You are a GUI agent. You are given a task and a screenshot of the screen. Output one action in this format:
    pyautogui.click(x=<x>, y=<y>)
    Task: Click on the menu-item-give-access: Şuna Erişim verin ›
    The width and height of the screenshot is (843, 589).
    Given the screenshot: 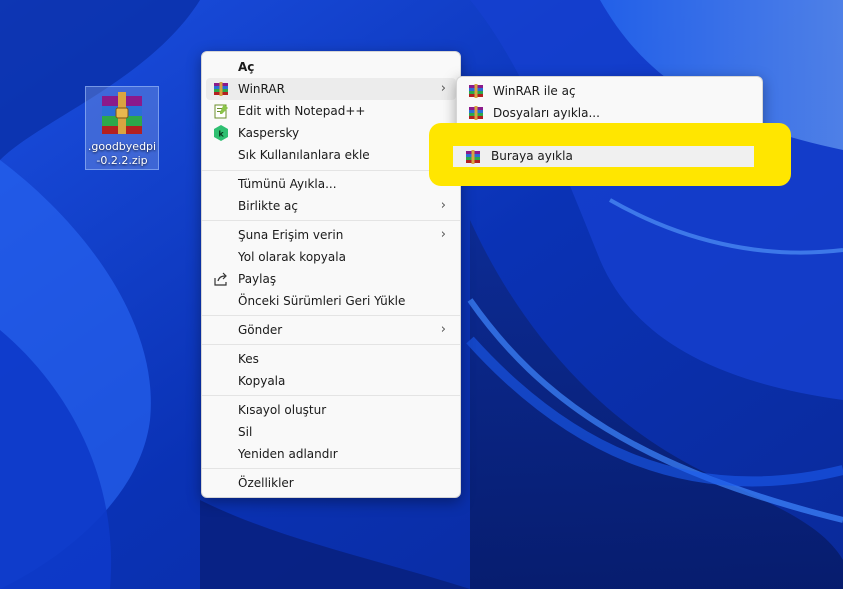 What is the action you would take?
    pyautogui.click(x=331, y=235)
    